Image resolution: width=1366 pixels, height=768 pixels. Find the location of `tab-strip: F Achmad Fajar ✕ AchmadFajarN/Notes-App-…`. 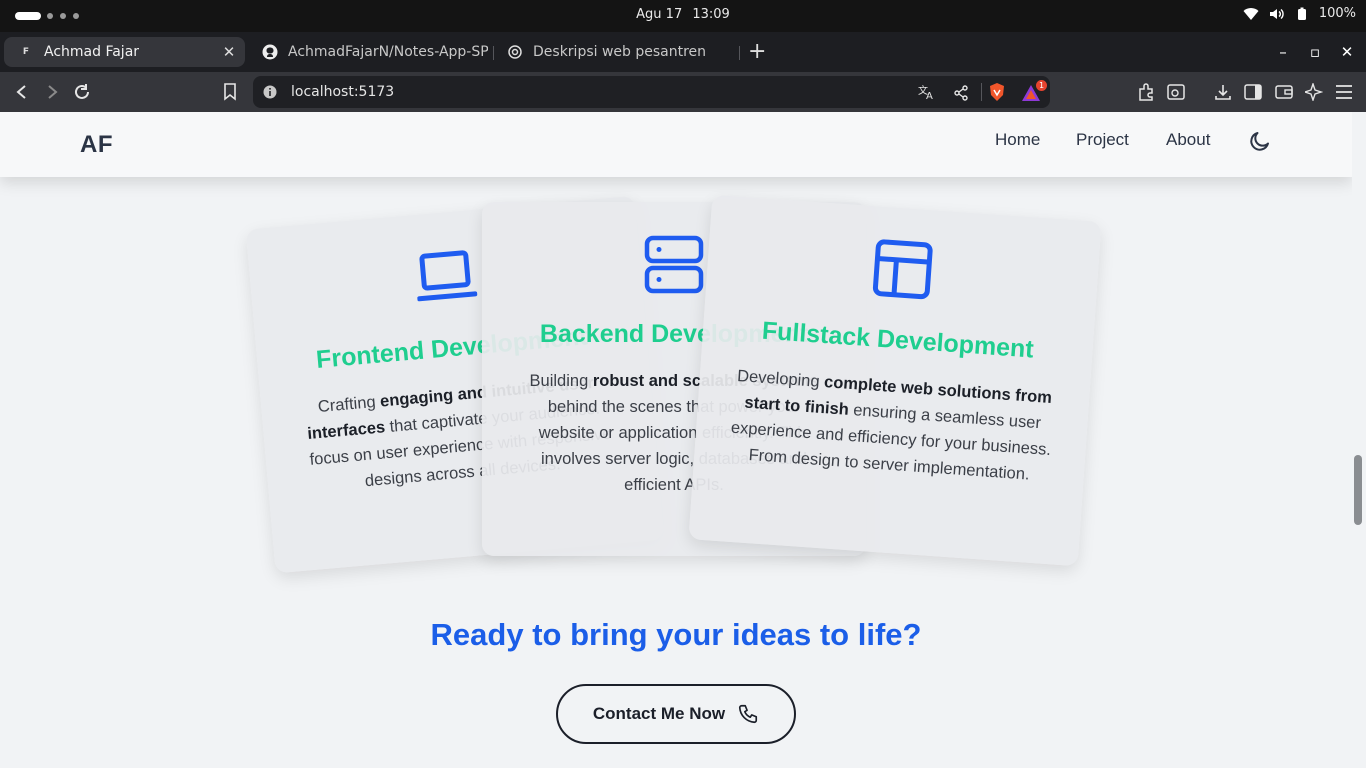

tab-strip: F Achmad Fajar ✕ AchmadFajarN/Notes-App-… is located at coordinates (683, 52).